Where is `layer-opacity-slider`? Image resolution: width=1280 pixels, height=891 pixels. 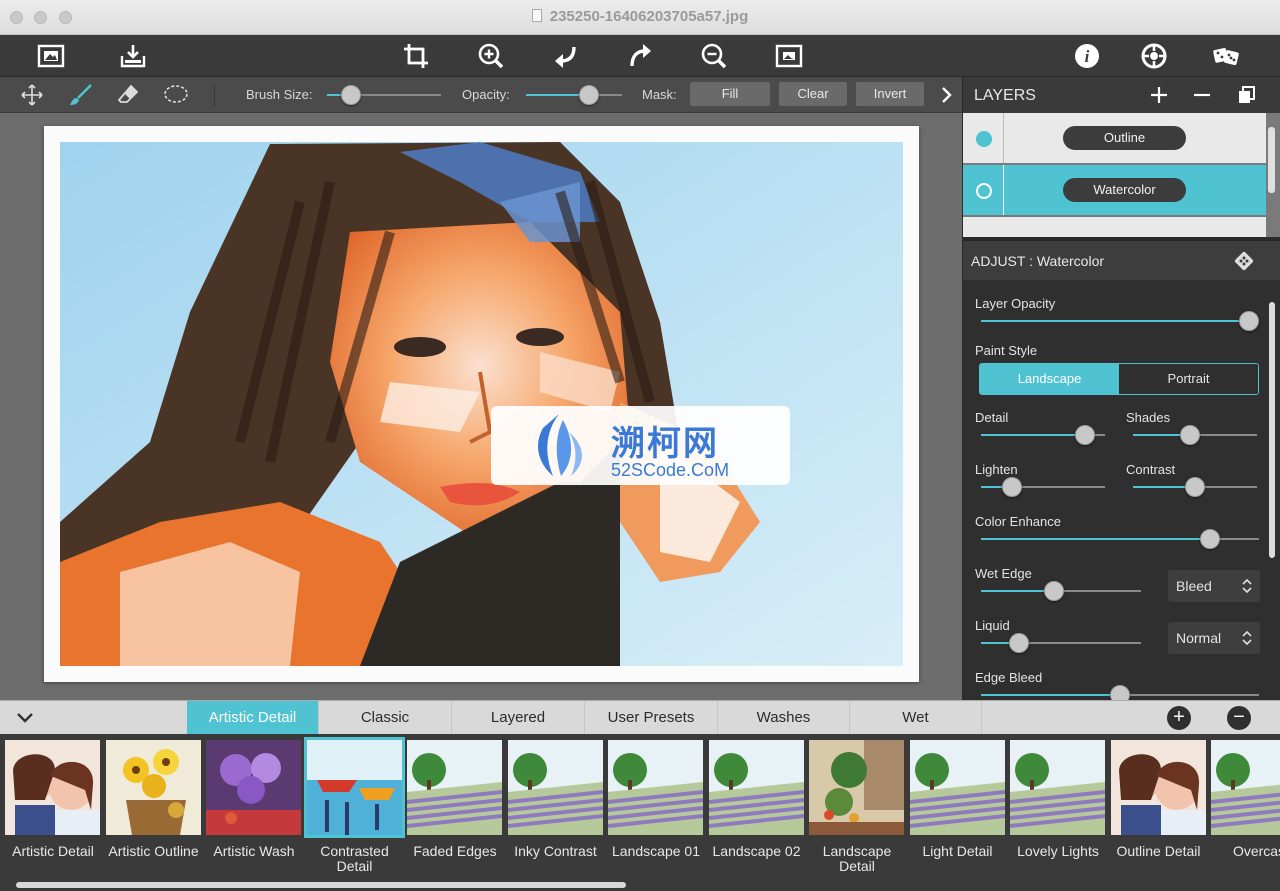
layer-opacity-slider is located at coordinates (1120, 321).